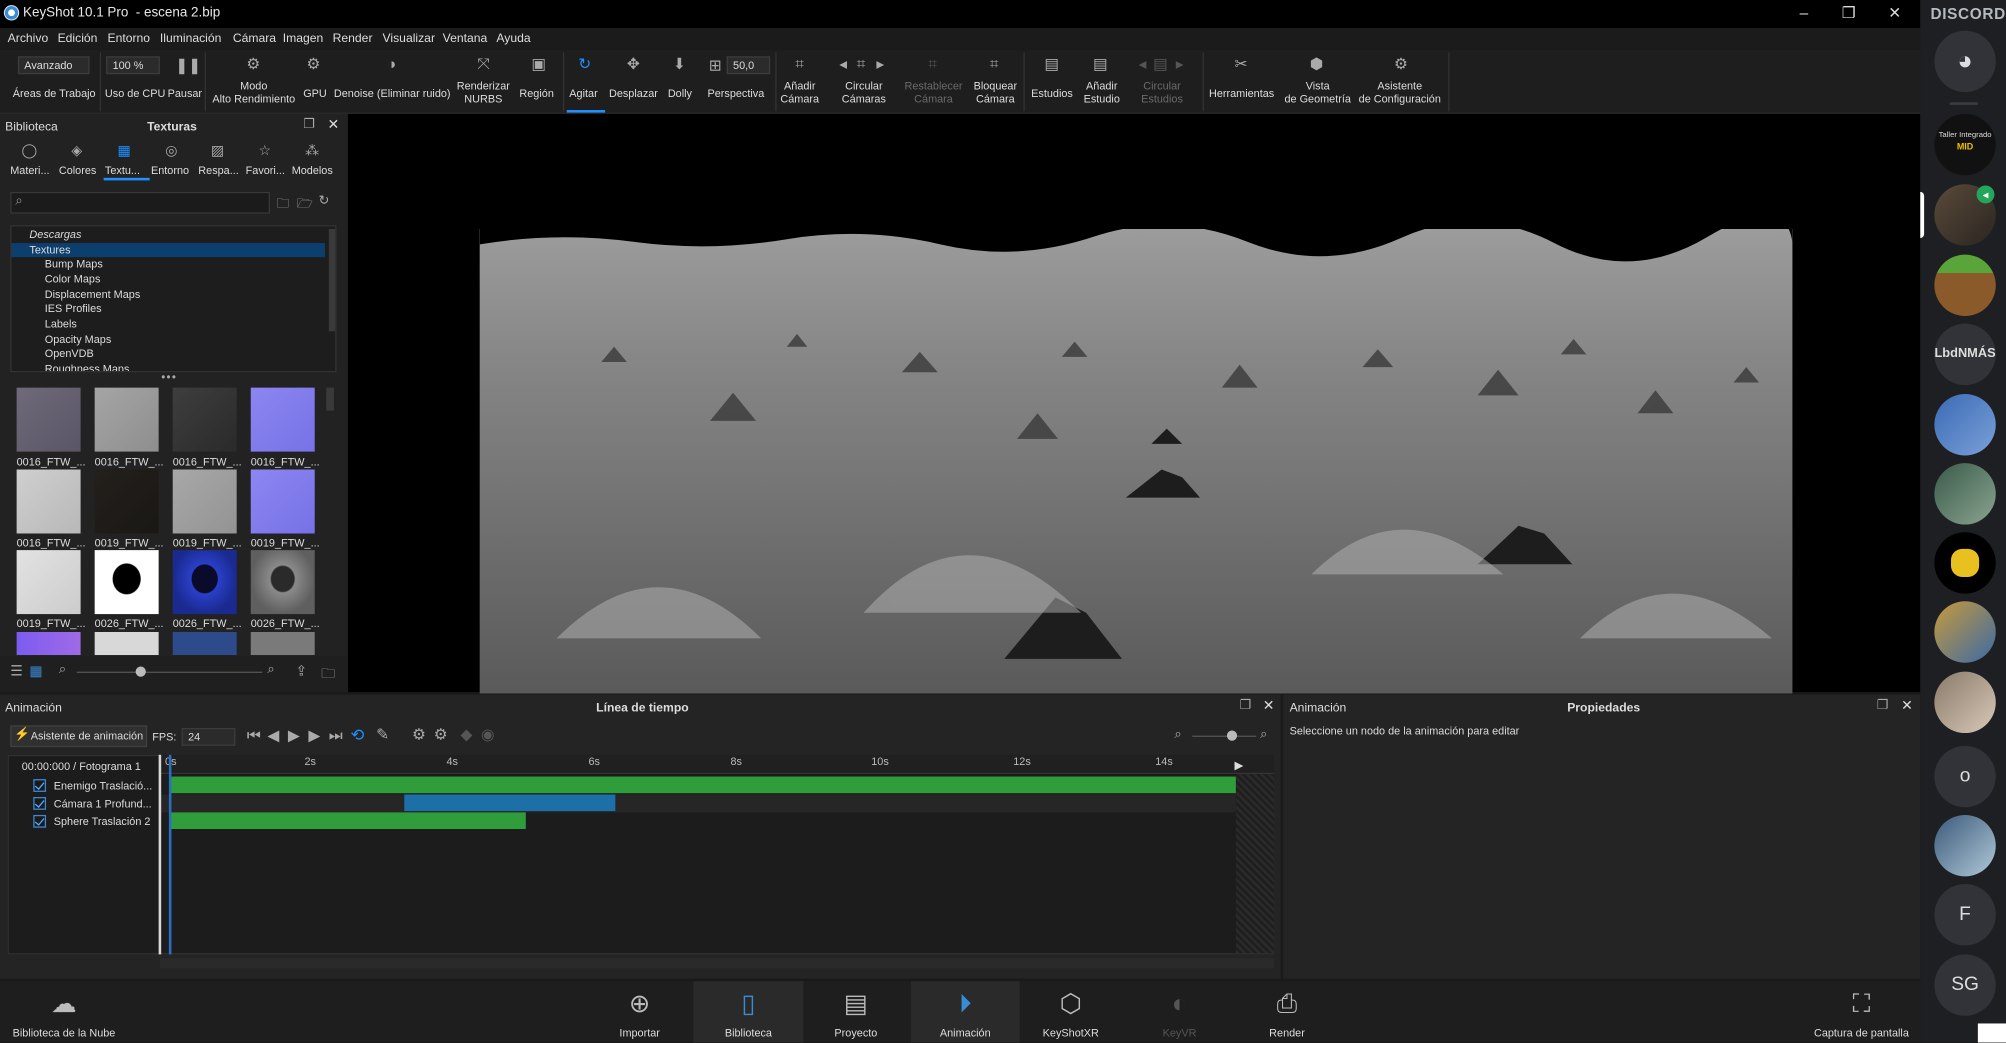 Image resolution: width=2006 pixels, height=1043 pixels. I want to click on pause-button: Pausar, so click(185, 93).